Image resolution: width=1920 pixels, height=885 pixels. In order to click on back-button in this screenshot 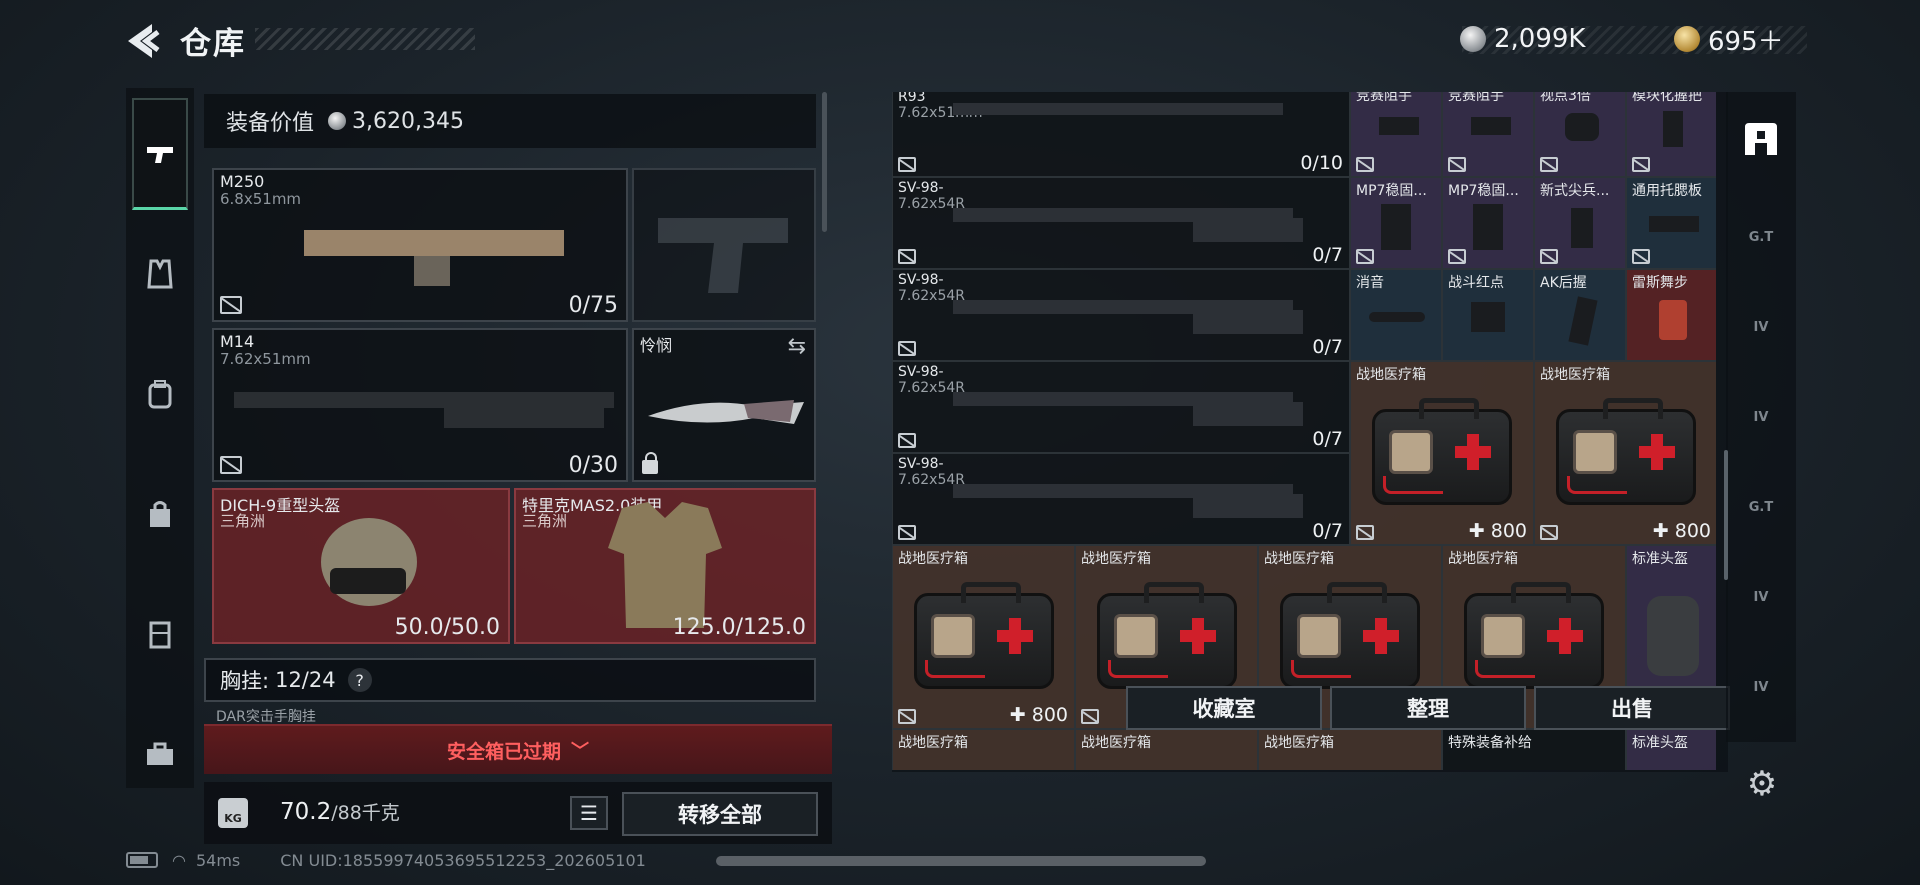, I will do `click(145, 41)`.